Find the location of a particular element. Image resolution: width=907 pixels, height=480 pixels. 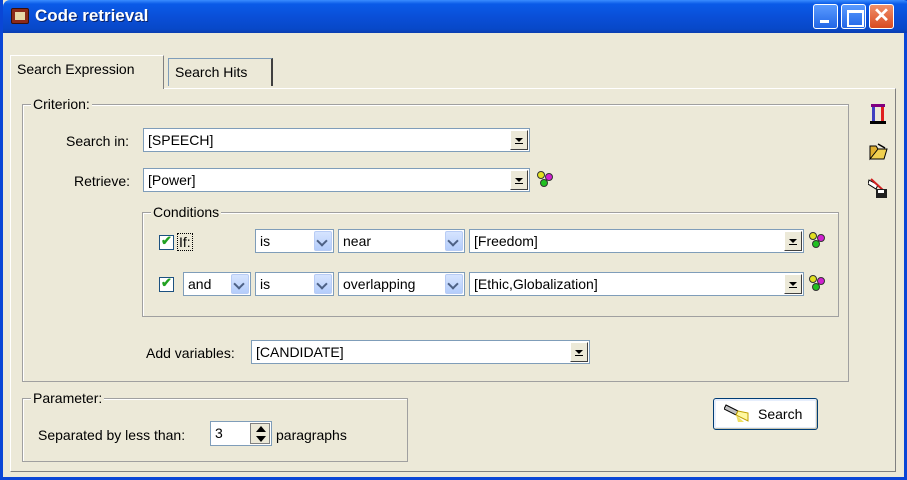

condition-1-value: [Freedom] is located at coordinates (506, 241).